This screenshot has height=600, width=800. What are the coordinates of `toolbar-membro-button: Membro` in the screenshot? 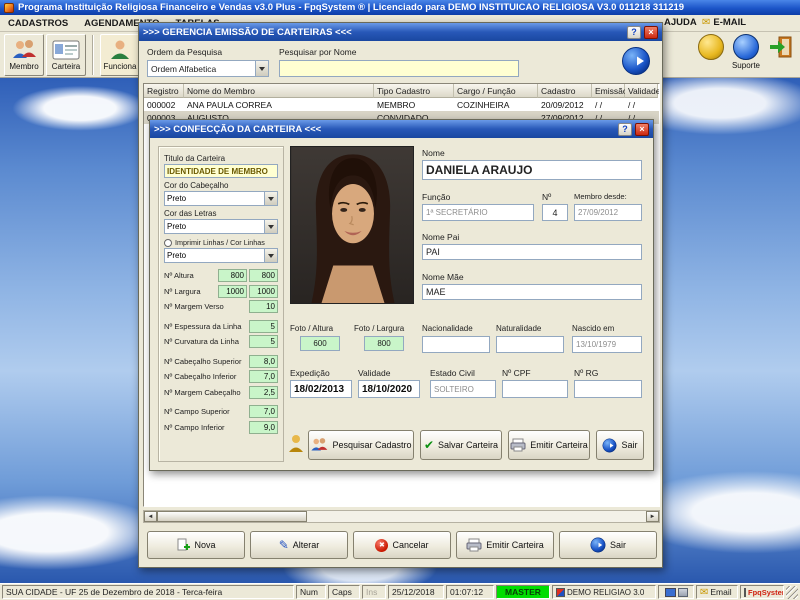 It's located at (24, 55).